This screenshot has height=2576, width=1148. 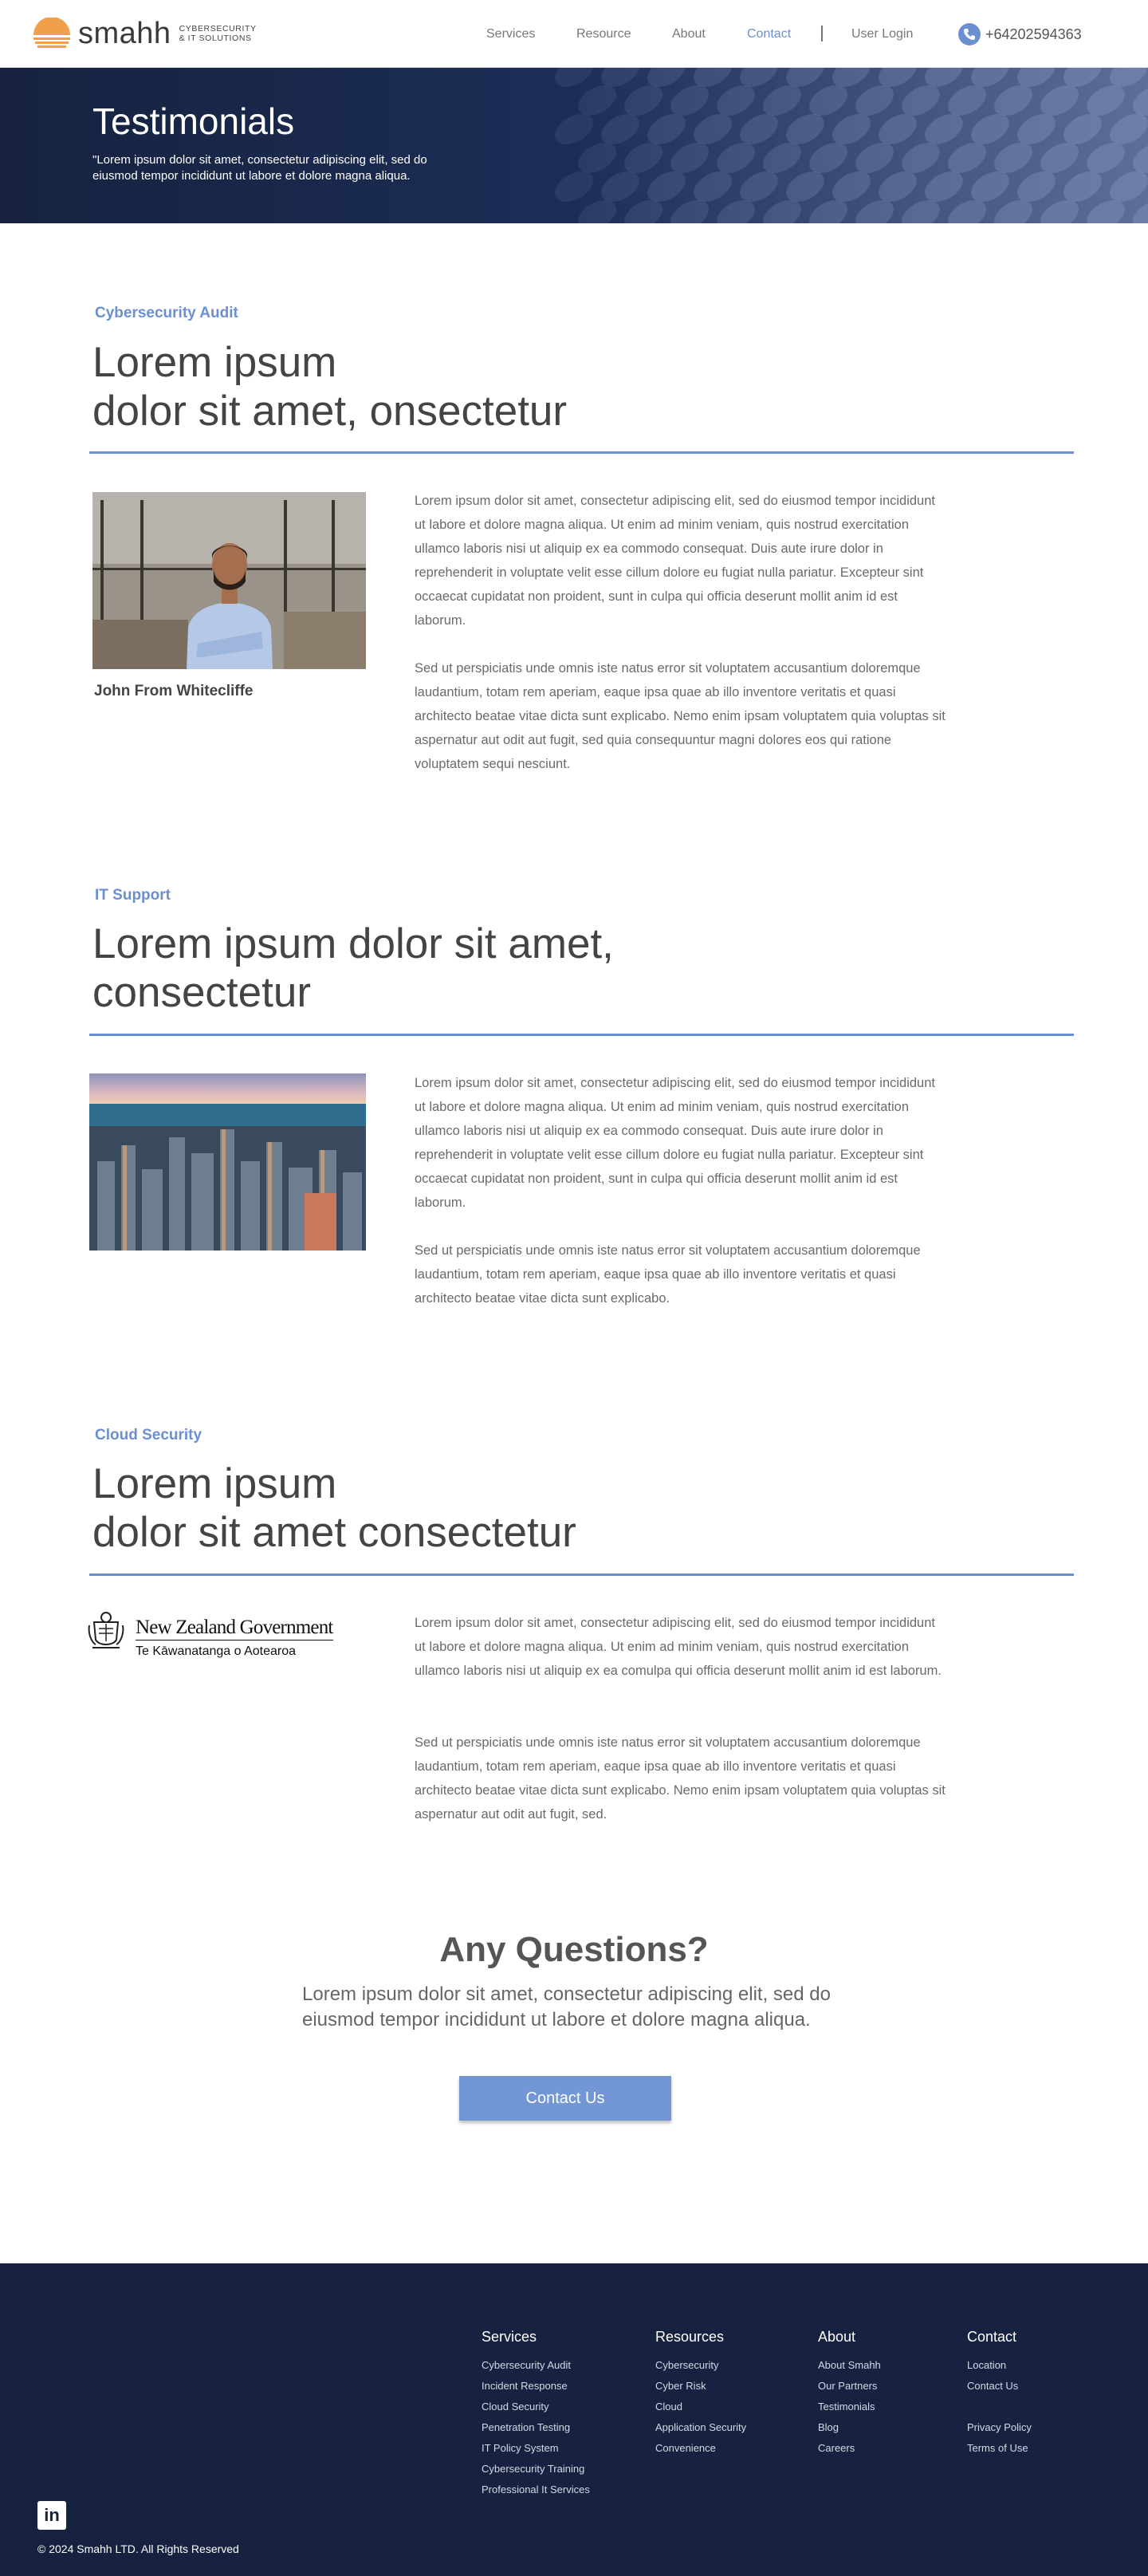 I want to click on section-kicker-it-support: IT Support, so click(x=133, y=895).